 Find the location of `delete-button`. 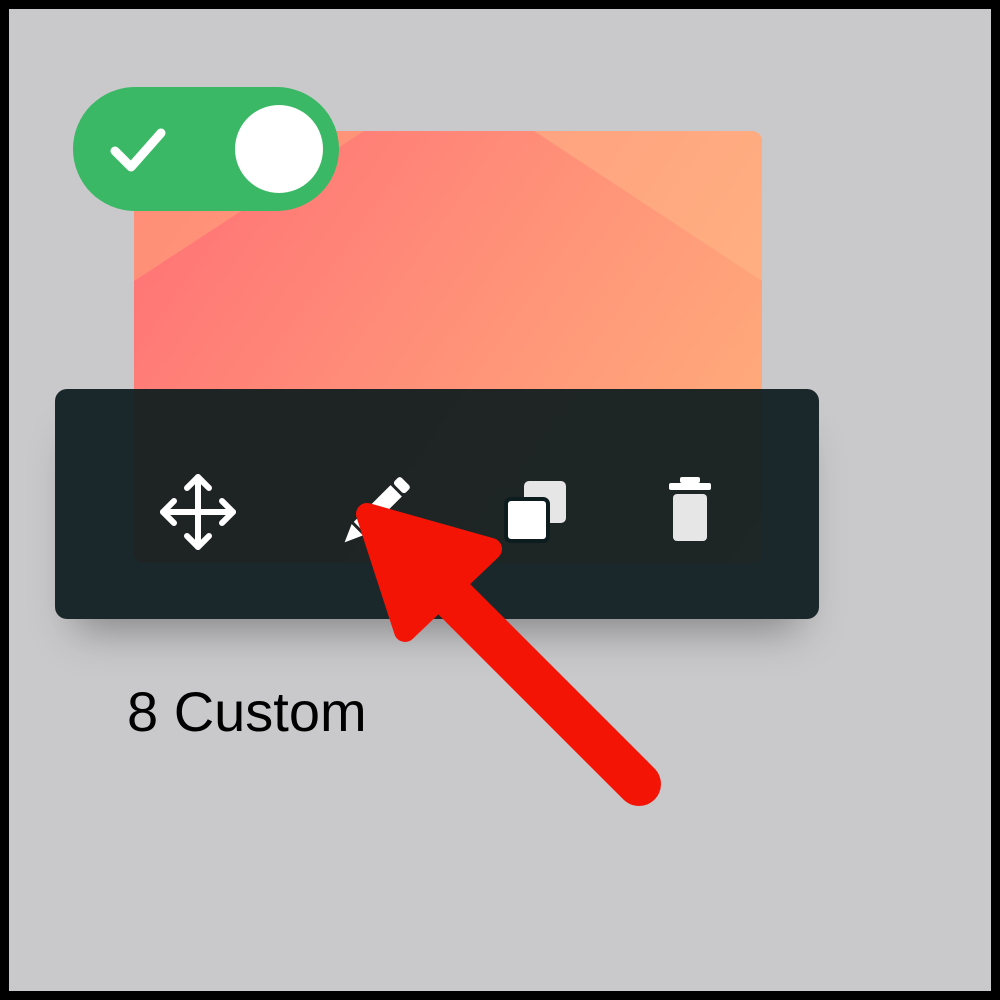

delete-button is located at coordinates (690, 512).